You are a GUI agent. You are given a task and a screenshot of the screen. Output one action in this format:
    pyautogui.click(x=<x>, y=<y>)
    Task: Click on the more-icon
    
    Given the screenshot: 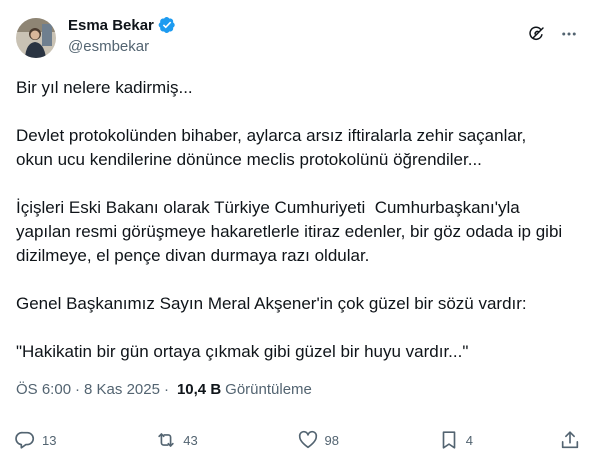 What is the action you would take?
    pyautogui.click(x=569, y=34)
    